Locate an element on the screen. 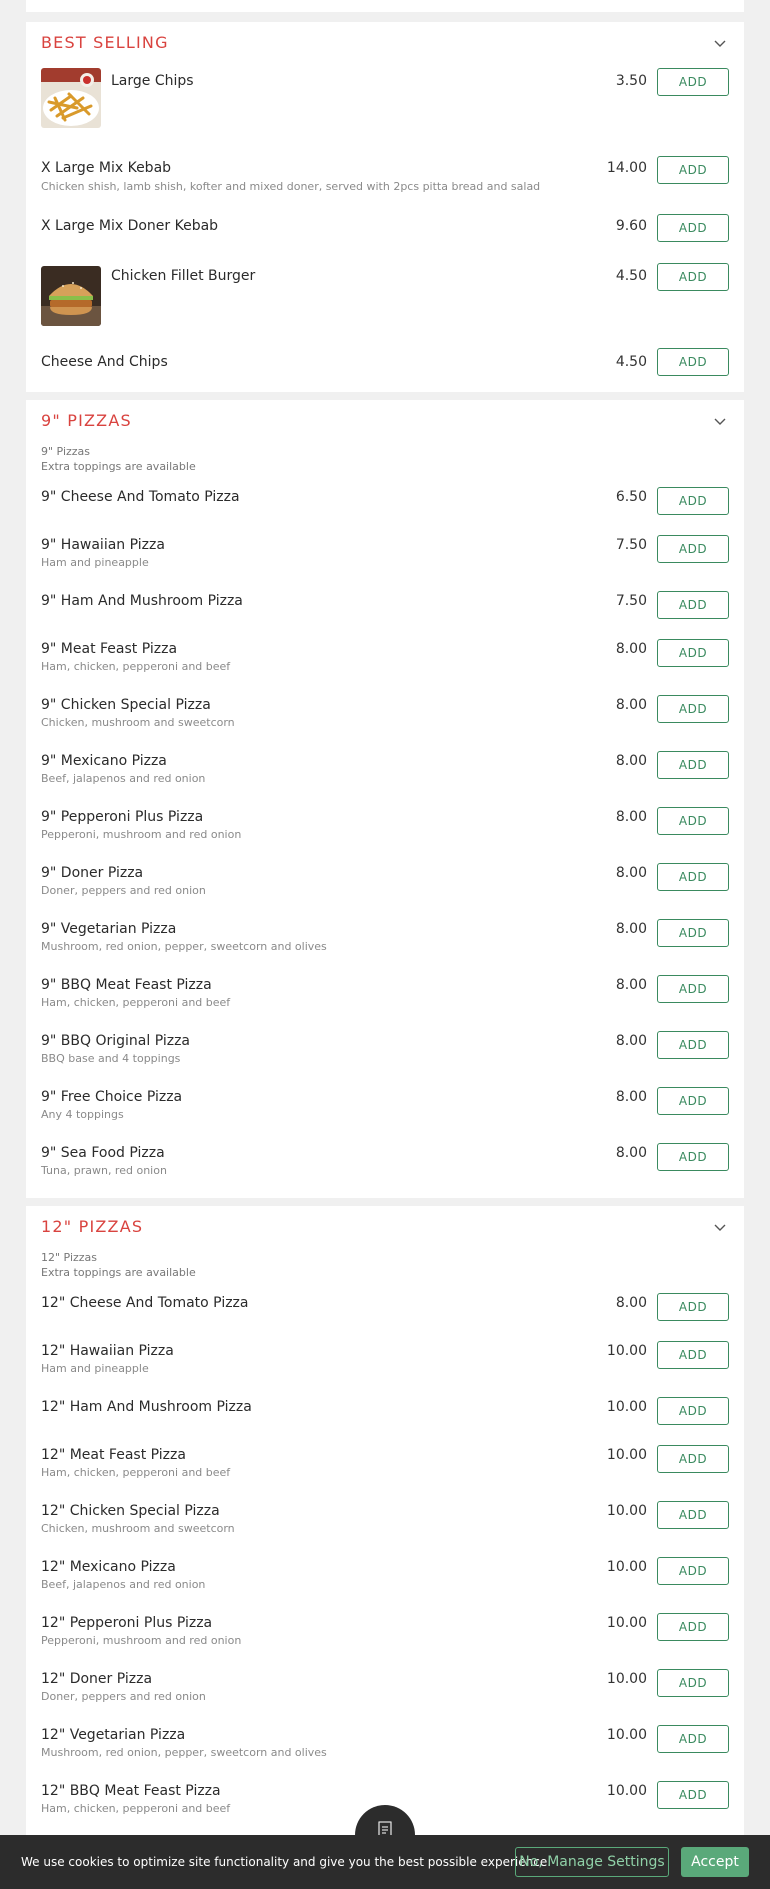 Image resolution: width=770 pixels, height=1889 pixels. item-name: 12" Doner Pizza is located at coordinates (97, 1679).